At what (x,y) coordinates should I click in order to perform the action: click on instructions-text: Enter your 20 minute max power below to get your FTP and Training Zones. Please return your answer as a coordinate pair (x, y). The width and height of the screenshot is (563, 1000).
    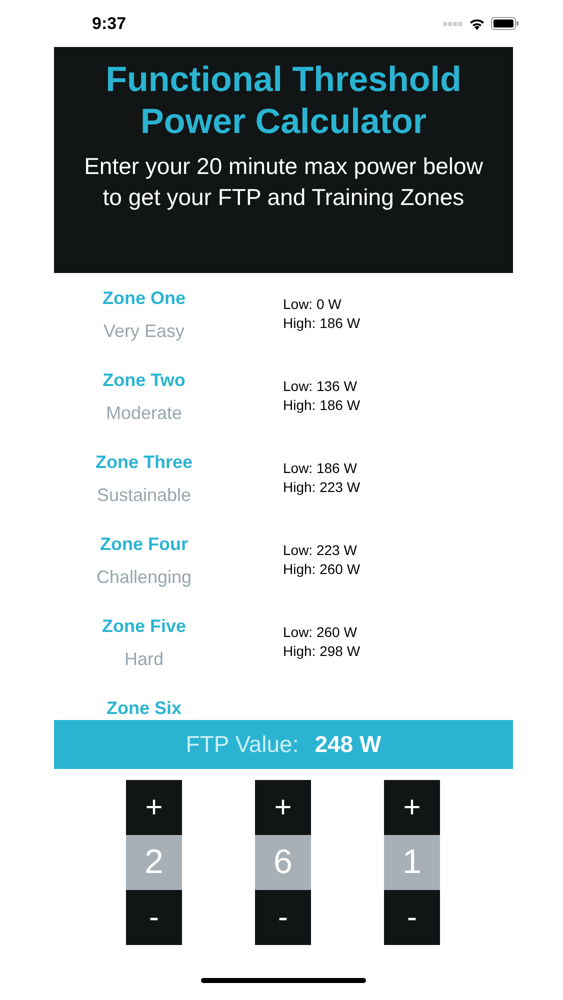
    Looking at the image, I should click on (284, 182).